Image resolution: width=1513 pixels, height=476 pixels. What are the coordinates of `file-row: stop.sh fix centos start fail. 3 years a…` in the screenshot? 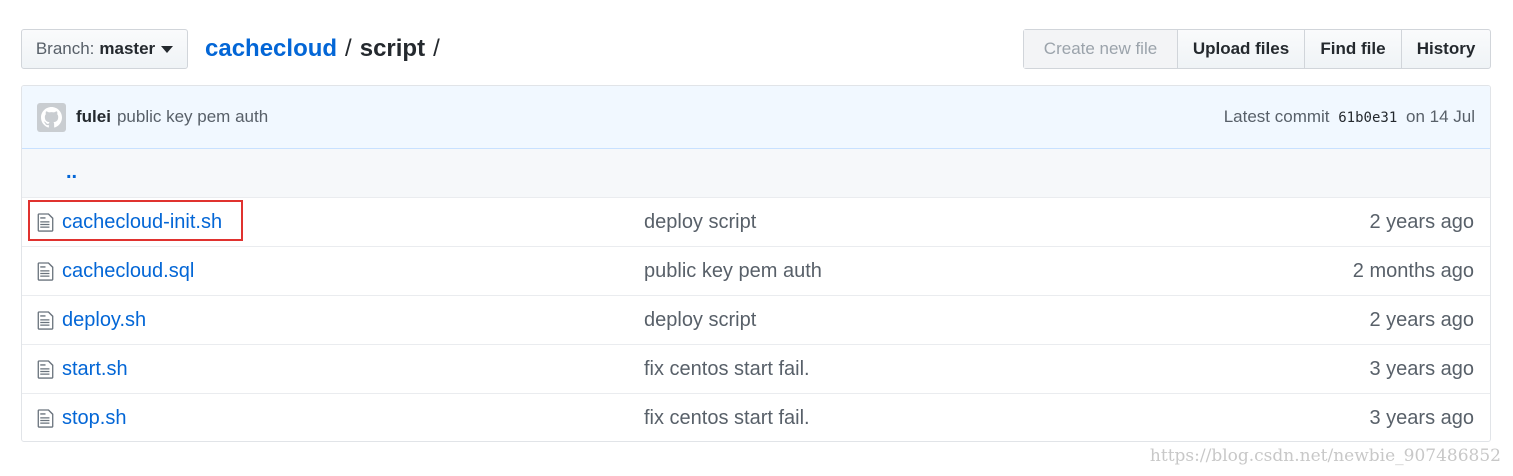 It's located at (756, 417).